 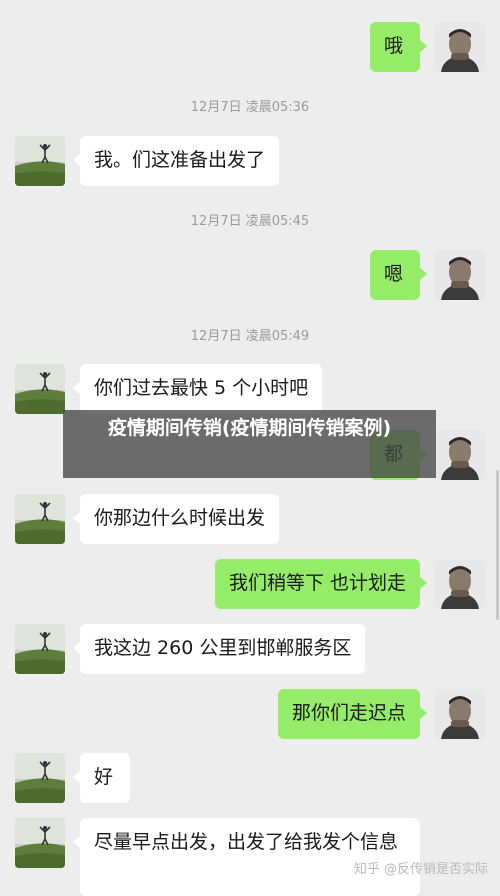 What do you see at coordinates (246, 842) in the screenshot?
I see `message-text: 尽量早点出发，出发了给我发个信息` at bounding box center [246, 842].